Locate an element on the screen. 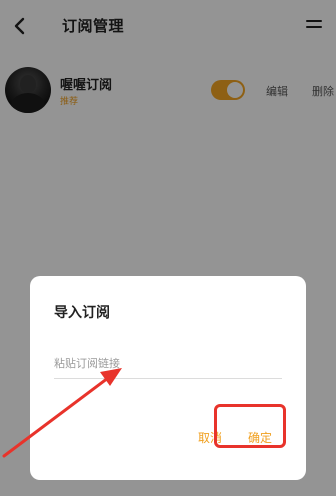  subscription-link-input is located at coordinates (168, 363).